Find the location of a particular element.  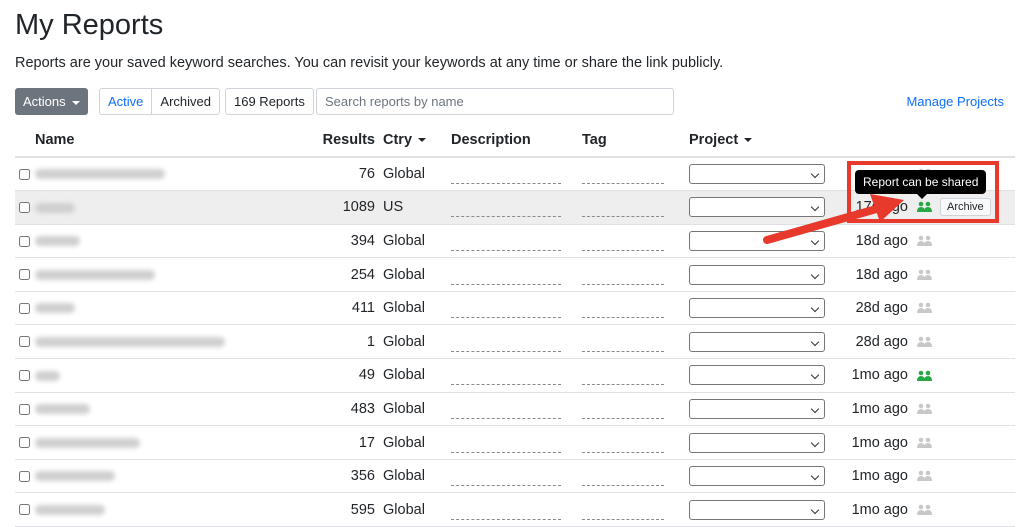

active-filter-button: Active is located at coordinates (125, 101).